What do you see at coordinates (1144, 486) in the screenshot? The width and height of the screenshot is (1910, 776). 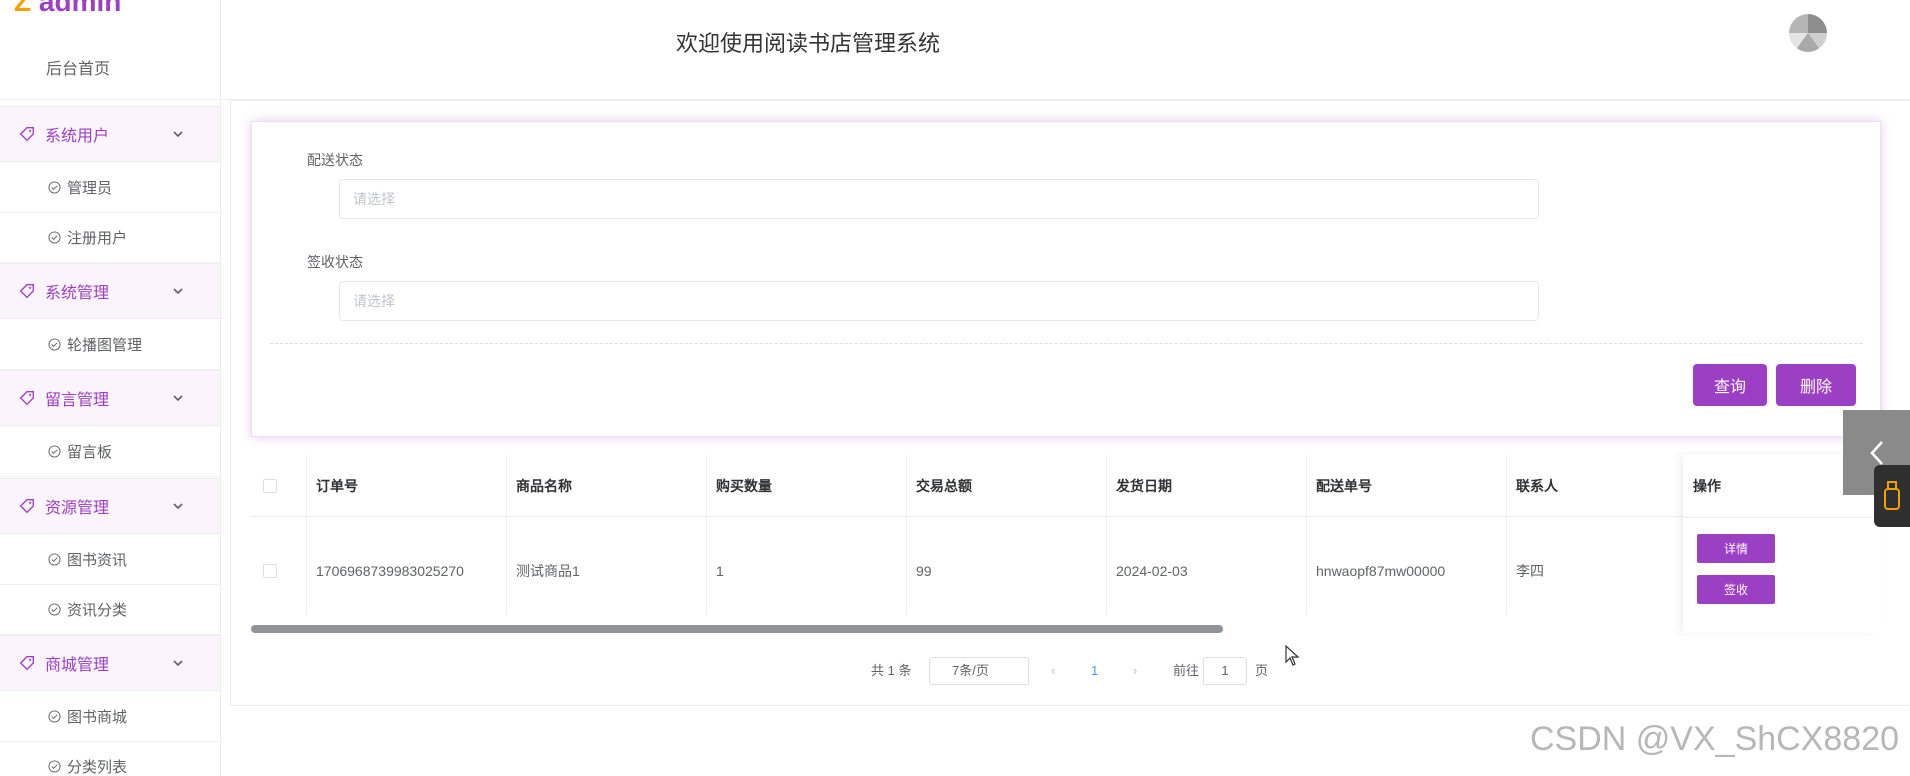 I see `column-header-ship-date: 发货日期` at bounding box center [1144, 486].